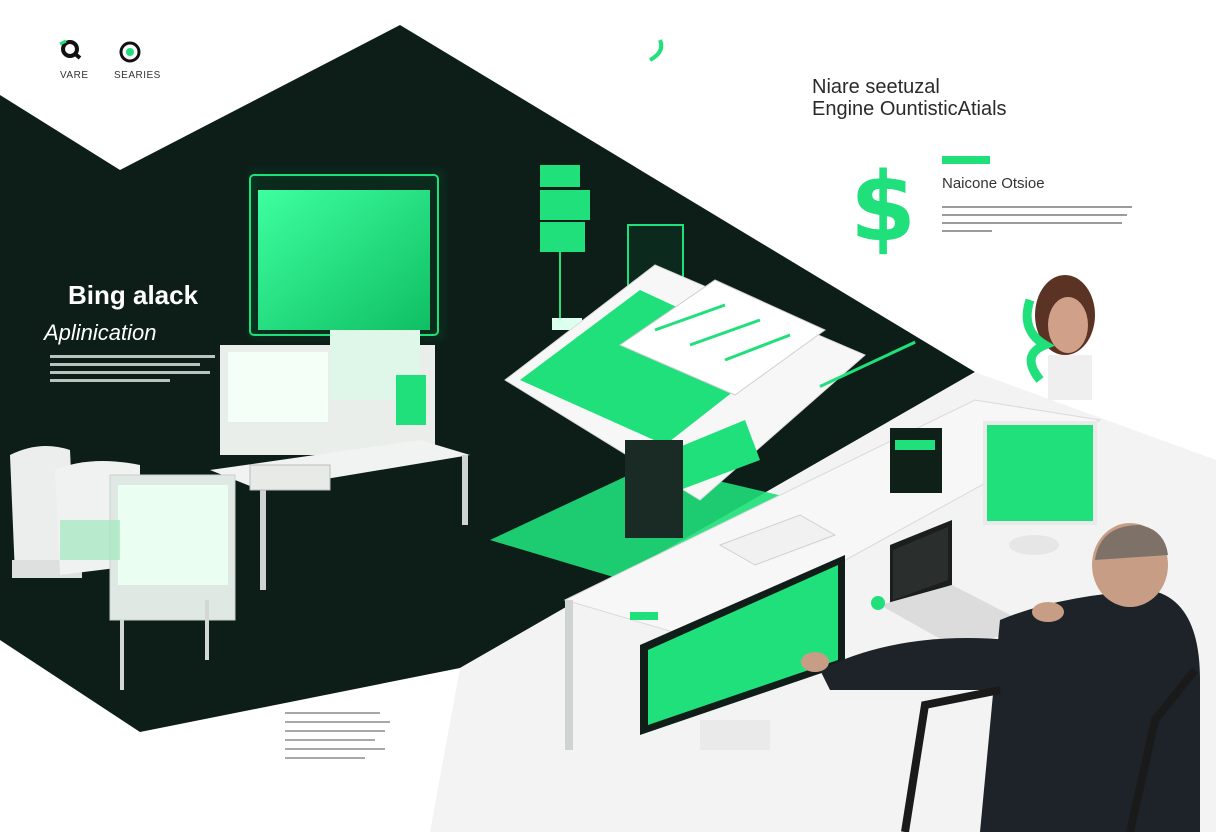  Describe the element at coordinates (346, 254) in the screenshot. I see `wall-monitor` at that location.